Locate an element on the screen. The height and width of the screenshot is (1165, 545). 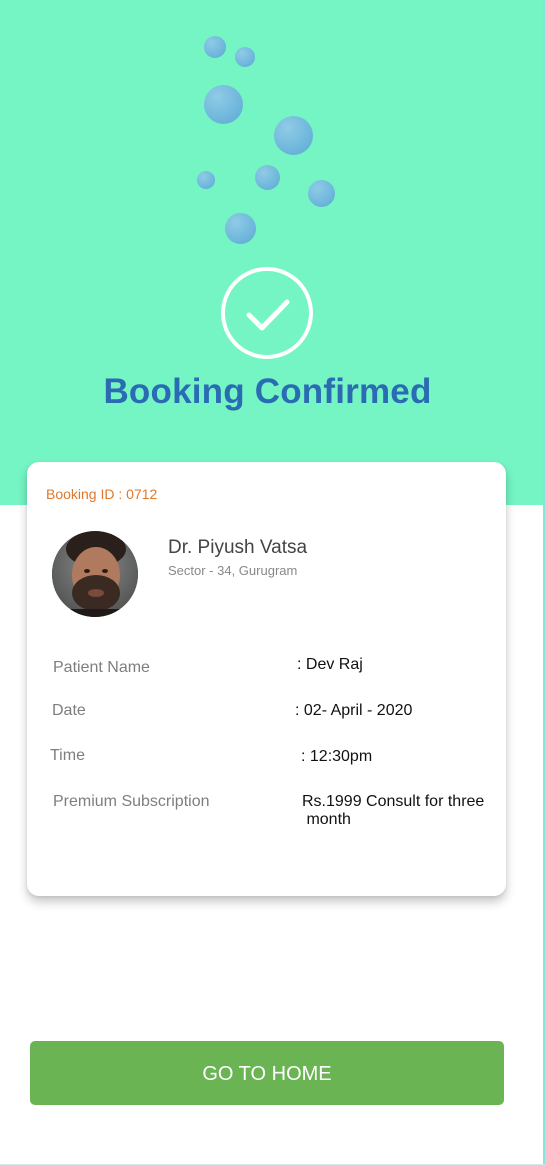
doctor-name: Dr. Piyush Vatsa is located at coordinates (238, 547).